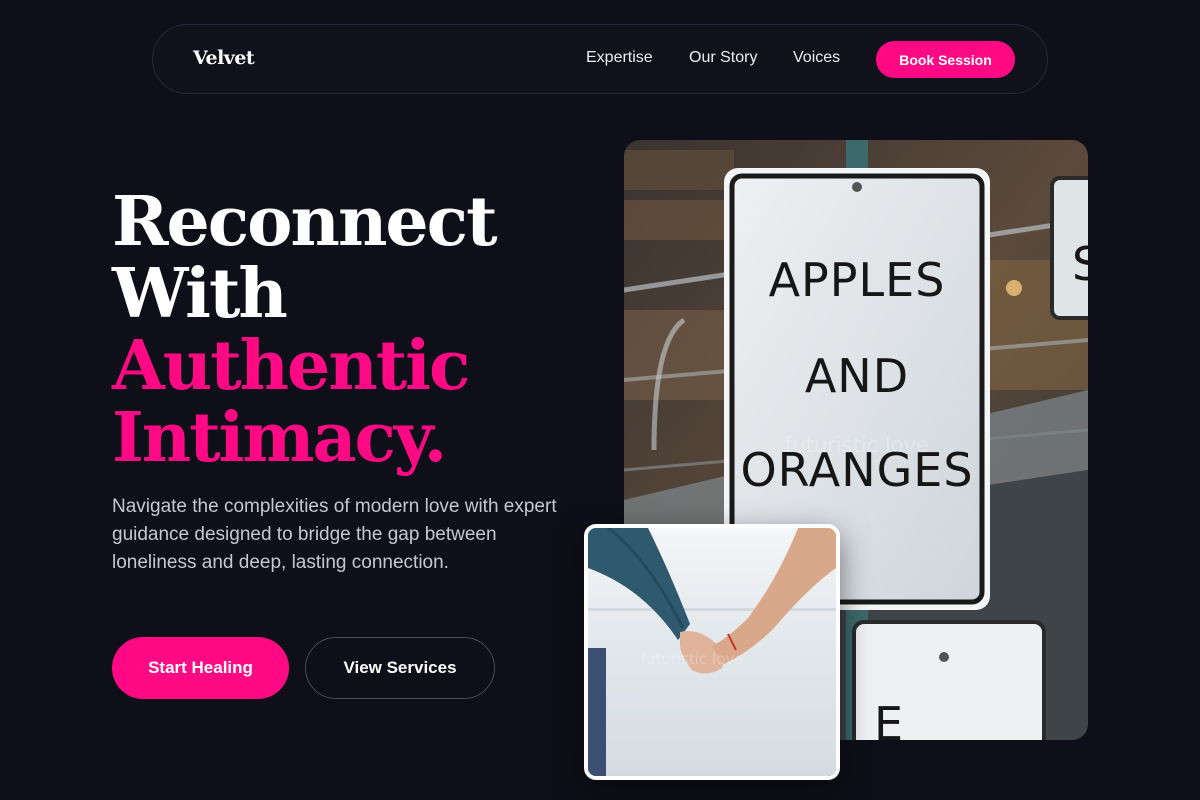  What do you see at coordinates (692, 659) in the screenshot?
I see `inset-photo-watermark: futuristic love` at bounding box center [692, 659].